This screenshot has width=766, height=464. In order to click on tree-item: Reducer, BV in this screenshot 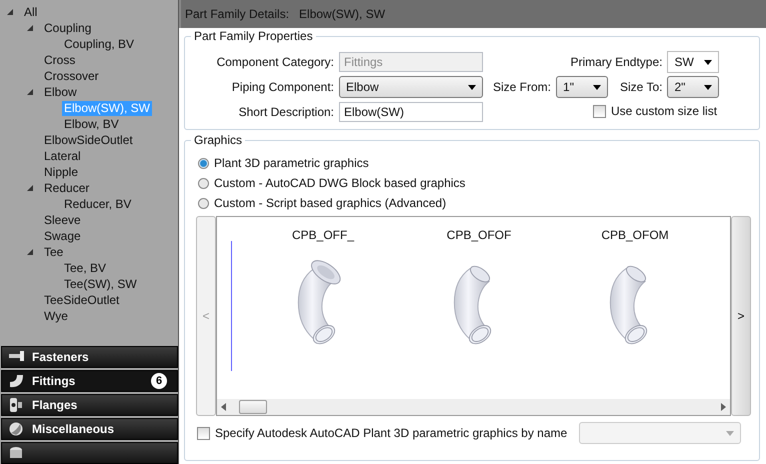, I will do `click(98, 204)`.